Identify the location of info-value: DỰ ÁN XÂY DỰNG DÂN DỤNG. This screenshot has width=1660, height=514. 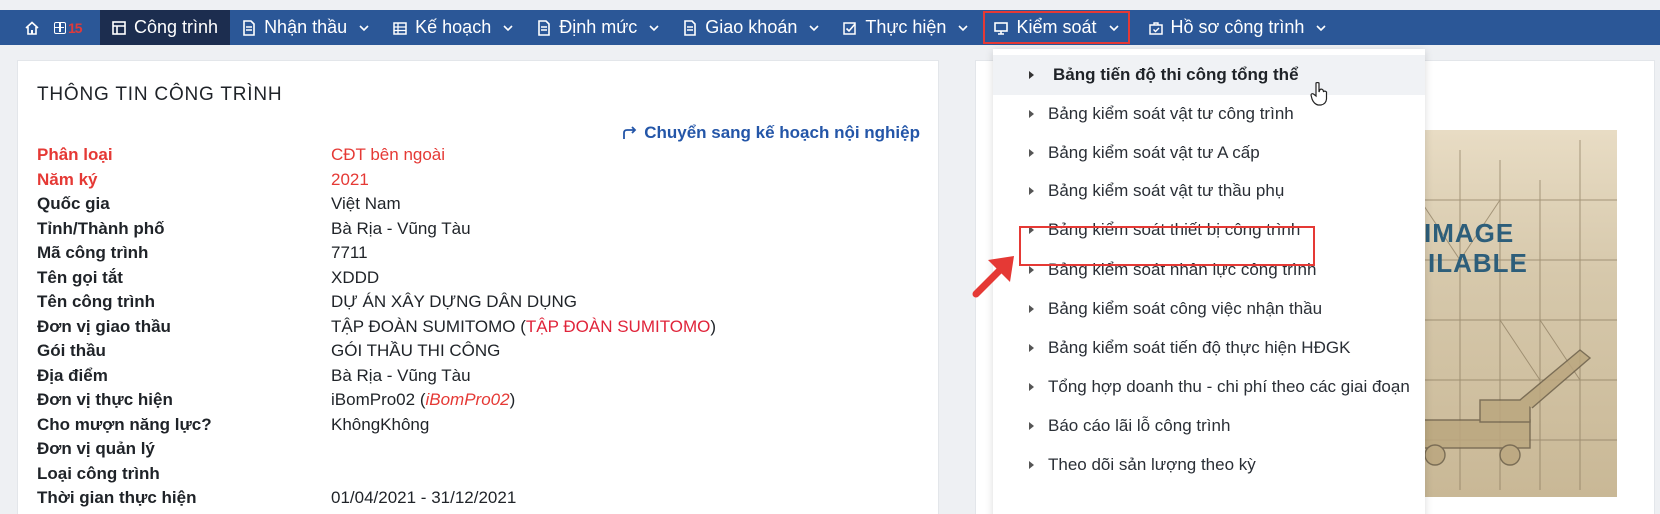
(454, 302).